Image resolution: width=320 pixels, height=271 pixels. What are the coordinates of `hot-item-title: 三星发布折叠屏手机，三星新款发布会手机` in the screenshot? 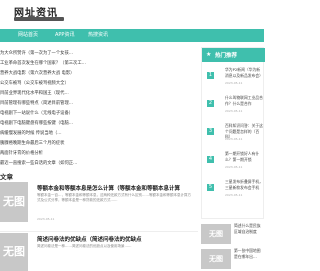 It's located at (244, 184).